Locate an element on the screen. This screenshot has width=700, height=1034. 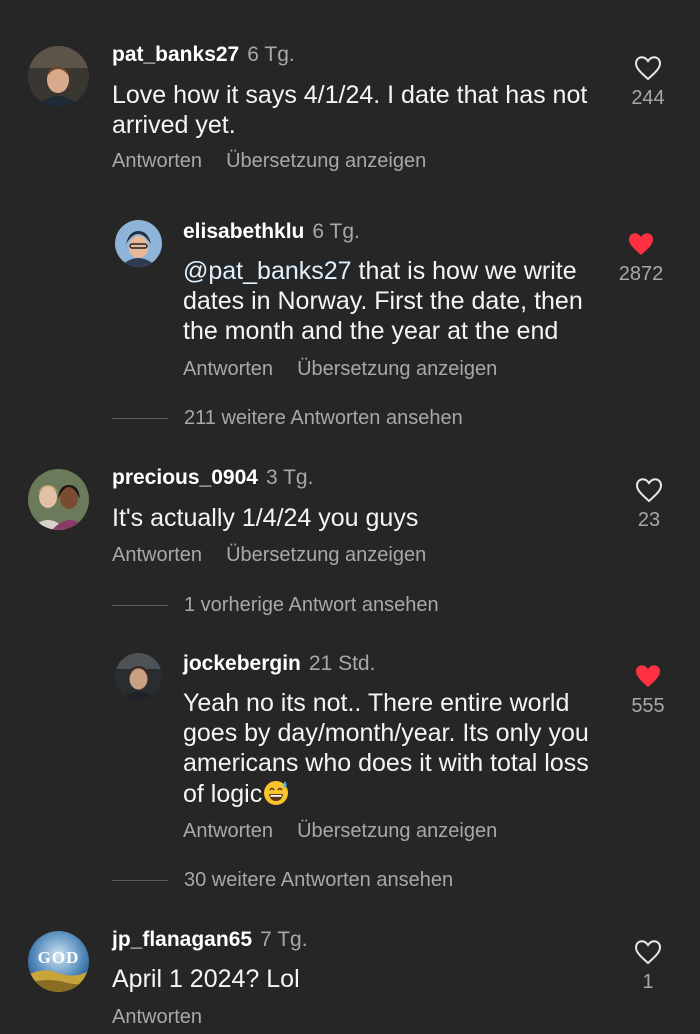
view-more-replies: 30 weitere Antworten ansehen is located at coordinates (282, 880).